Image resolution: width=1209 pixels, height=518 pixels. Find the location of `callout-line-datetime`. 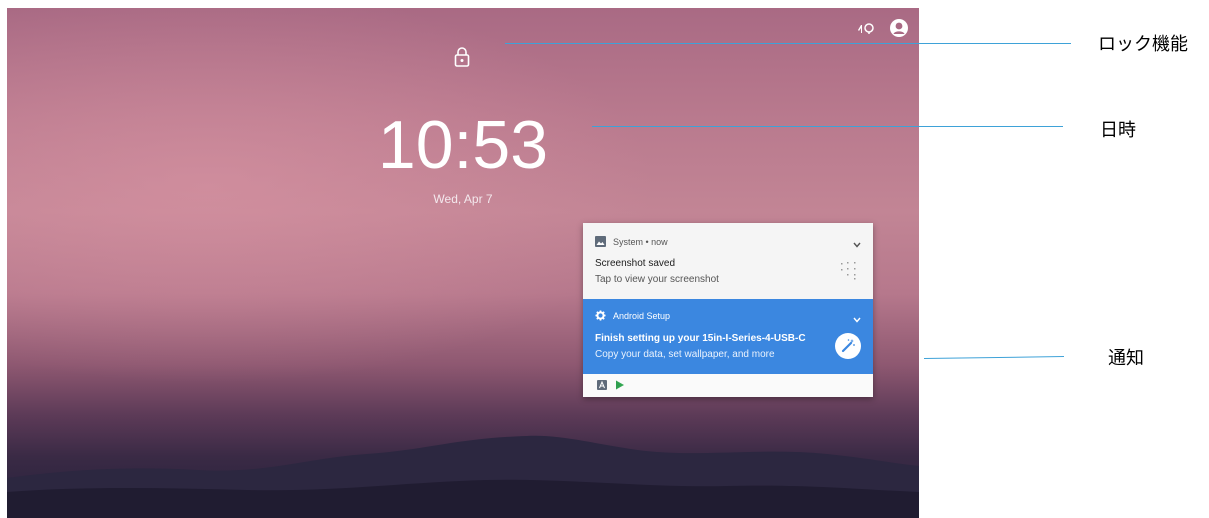

callout-line-datetime is located at coordinates (827, 126).